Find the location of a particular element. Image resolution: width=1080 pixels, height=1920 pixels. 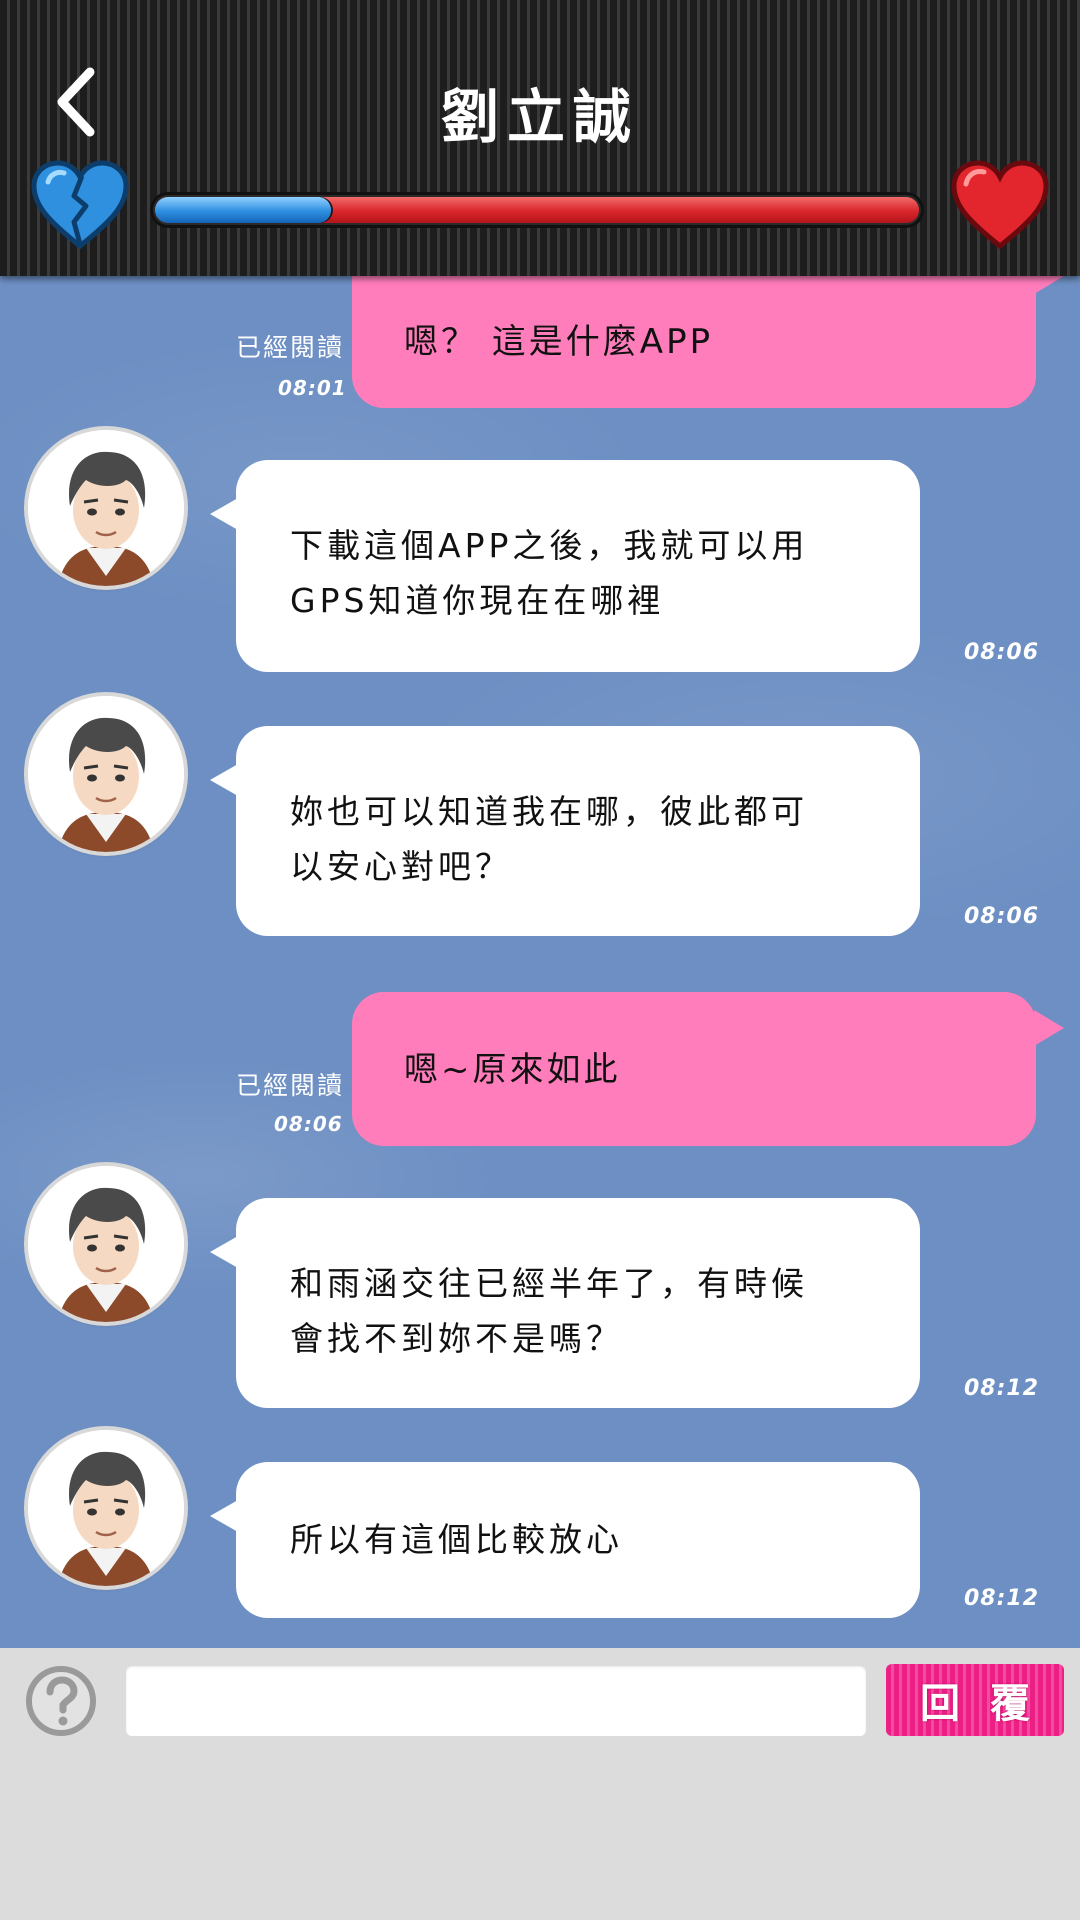

message-time: 08:01 is located at coordinates (312, 388).